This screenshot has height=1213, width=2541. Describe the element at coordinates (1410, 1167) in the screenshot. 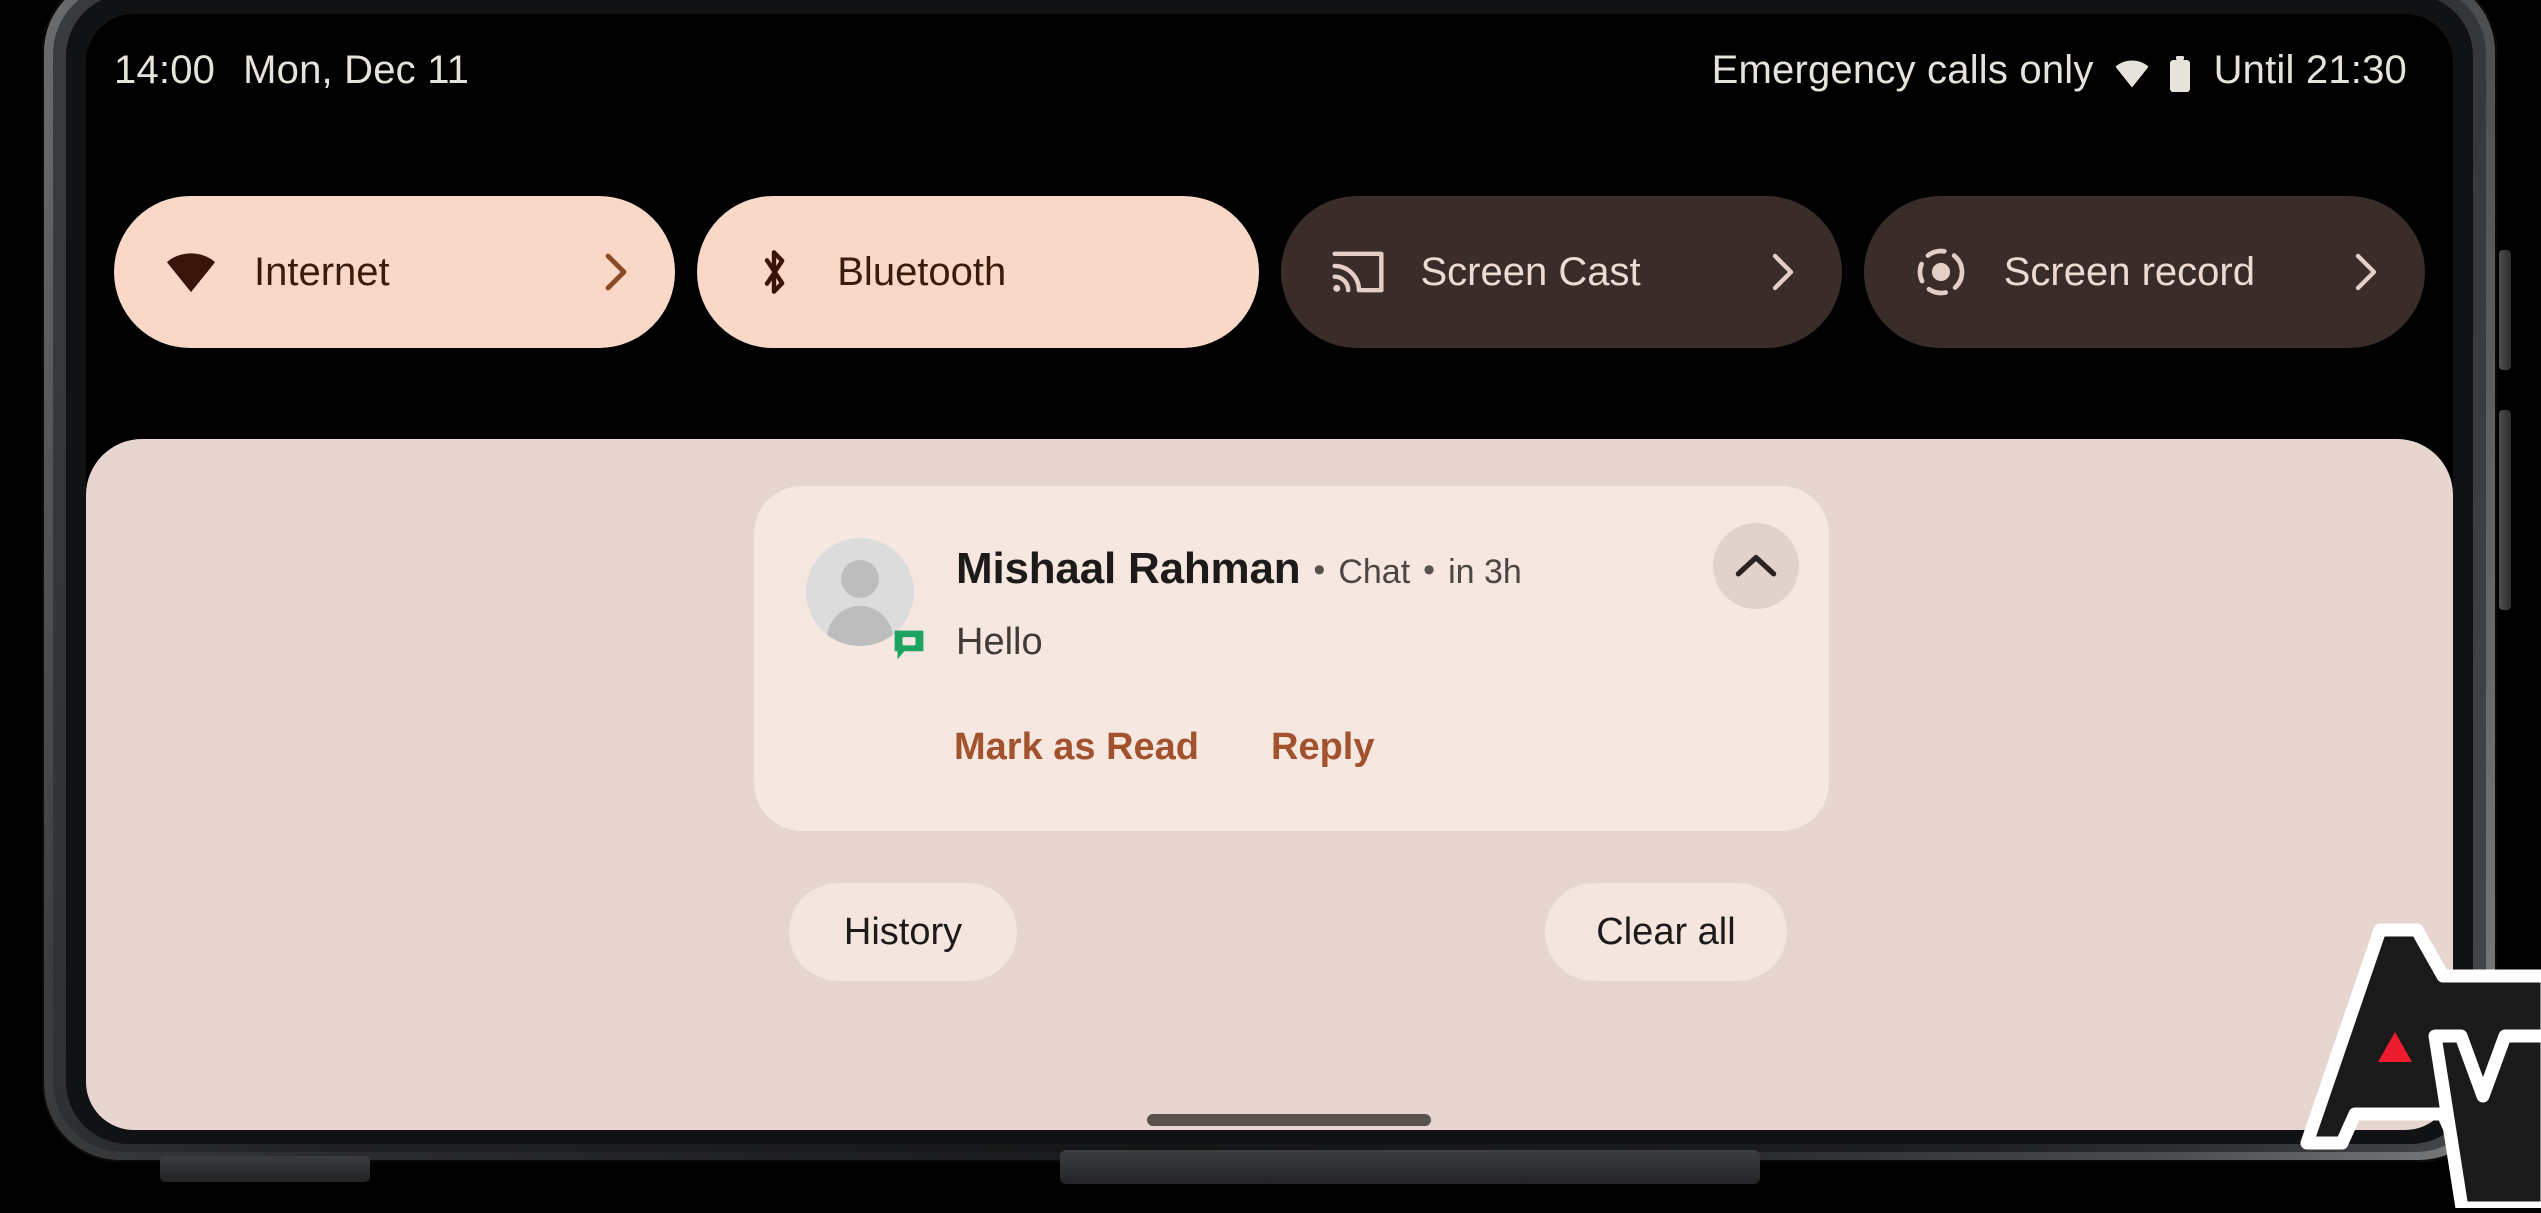

I see `phone-bottom-speaker-grill` at that location.